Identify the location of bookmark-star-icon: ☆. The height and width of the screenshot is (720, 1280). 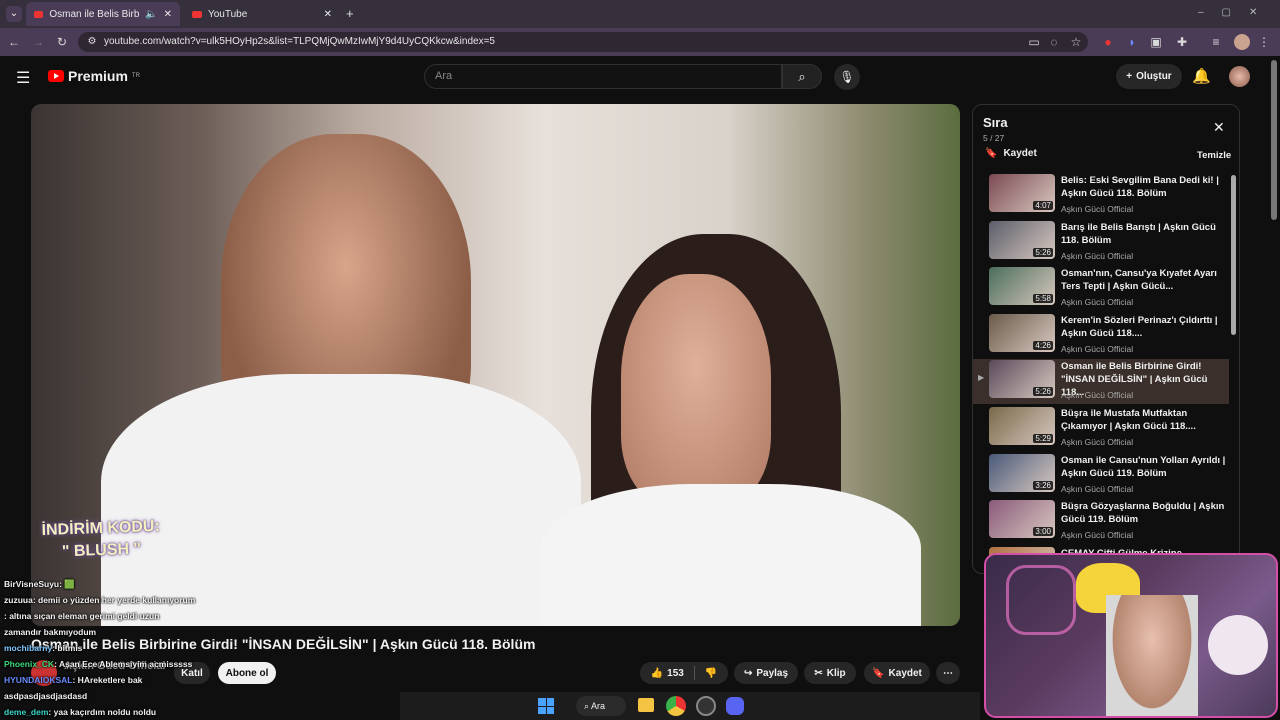
(1076, 42).